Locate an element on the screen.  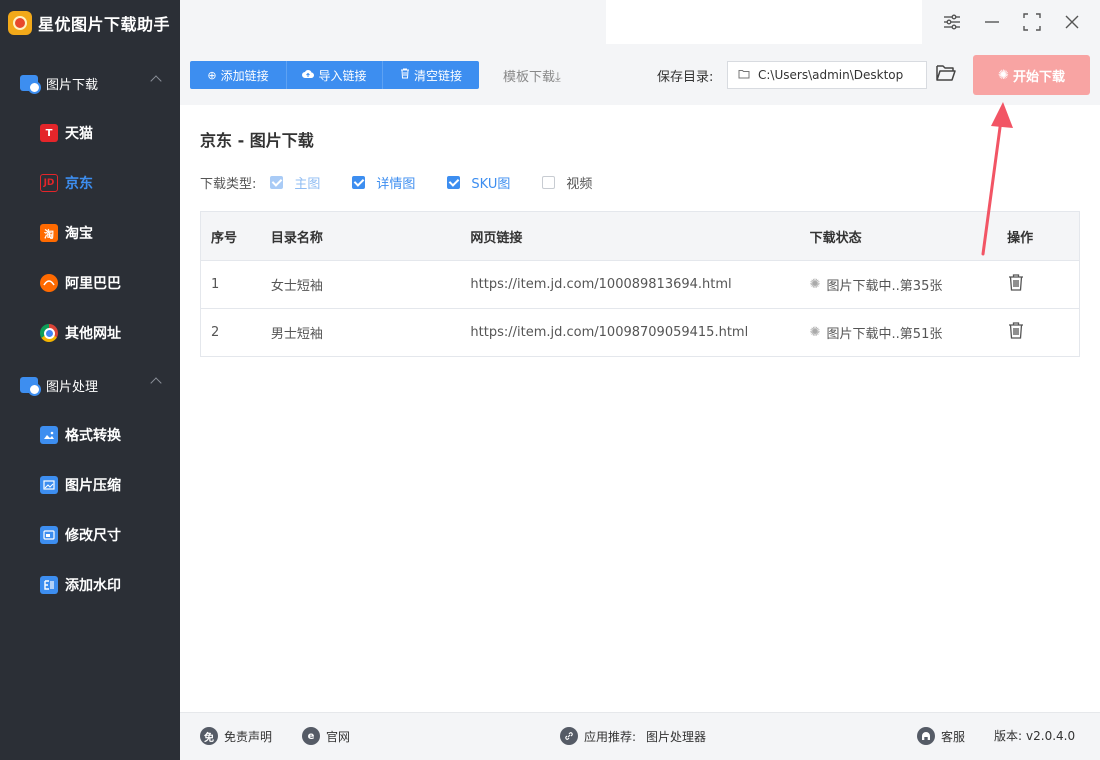
sidebar-item-label: 修改尺寸 is located at coordinates (93, 536).